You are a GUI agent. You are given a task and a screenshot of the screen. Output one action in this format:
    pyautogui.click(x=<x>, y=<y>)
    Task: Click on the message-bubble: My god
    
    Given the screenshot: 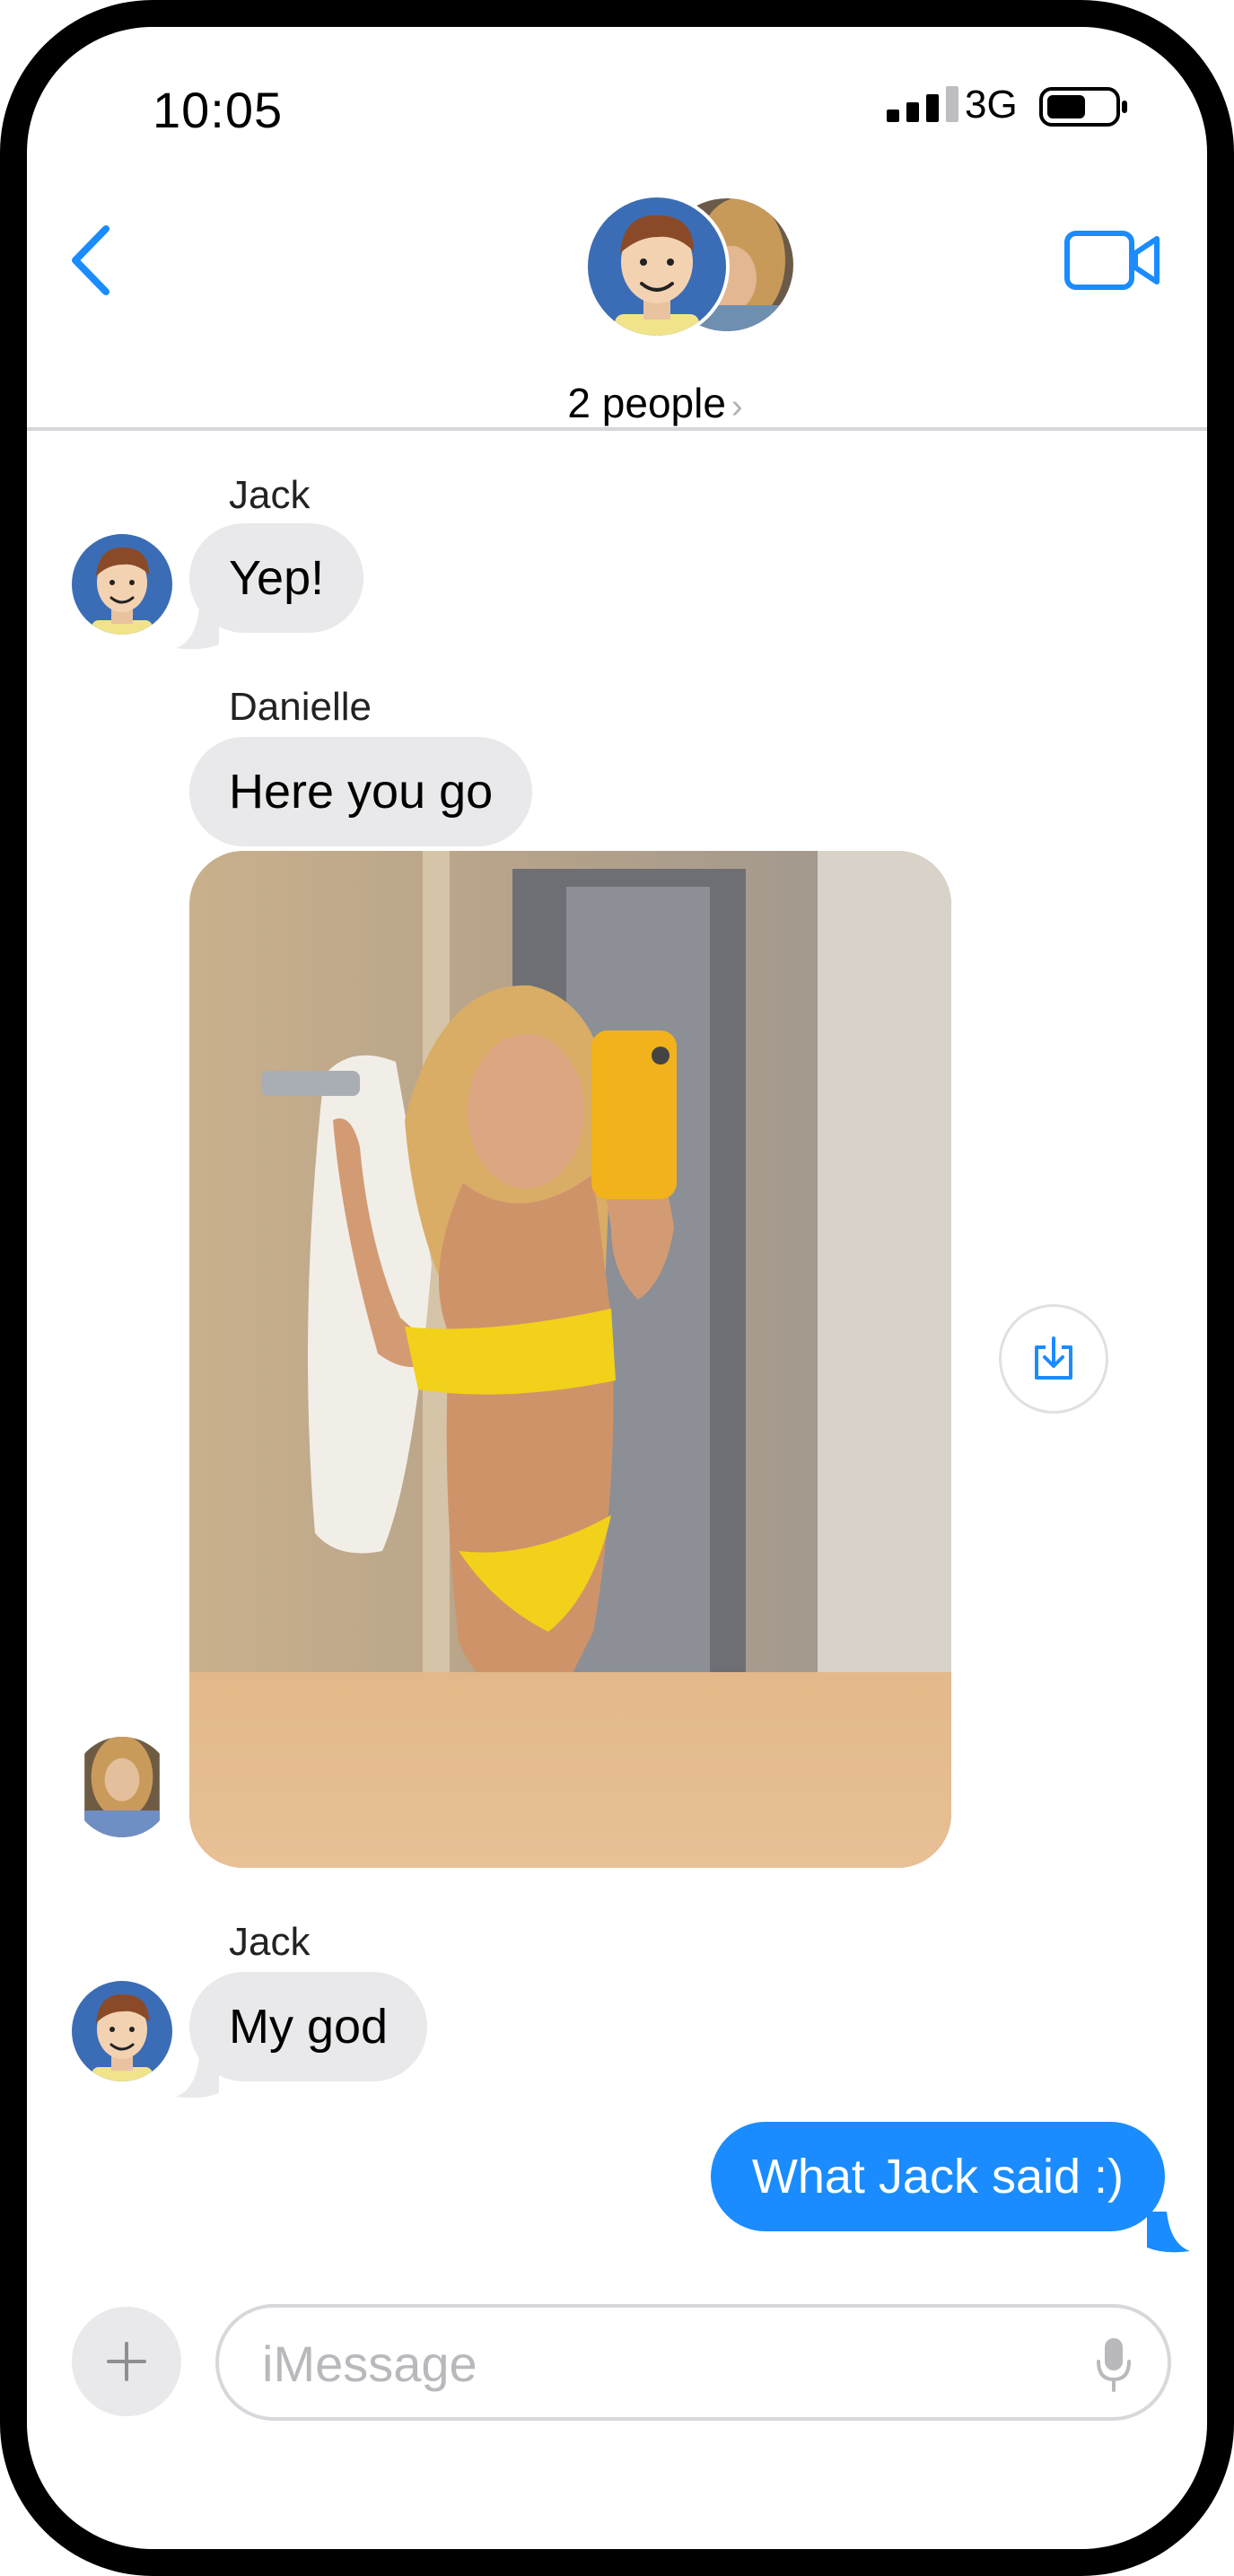 What is the action you would take?
    pyautogui.click(x=308, y=2026)
    